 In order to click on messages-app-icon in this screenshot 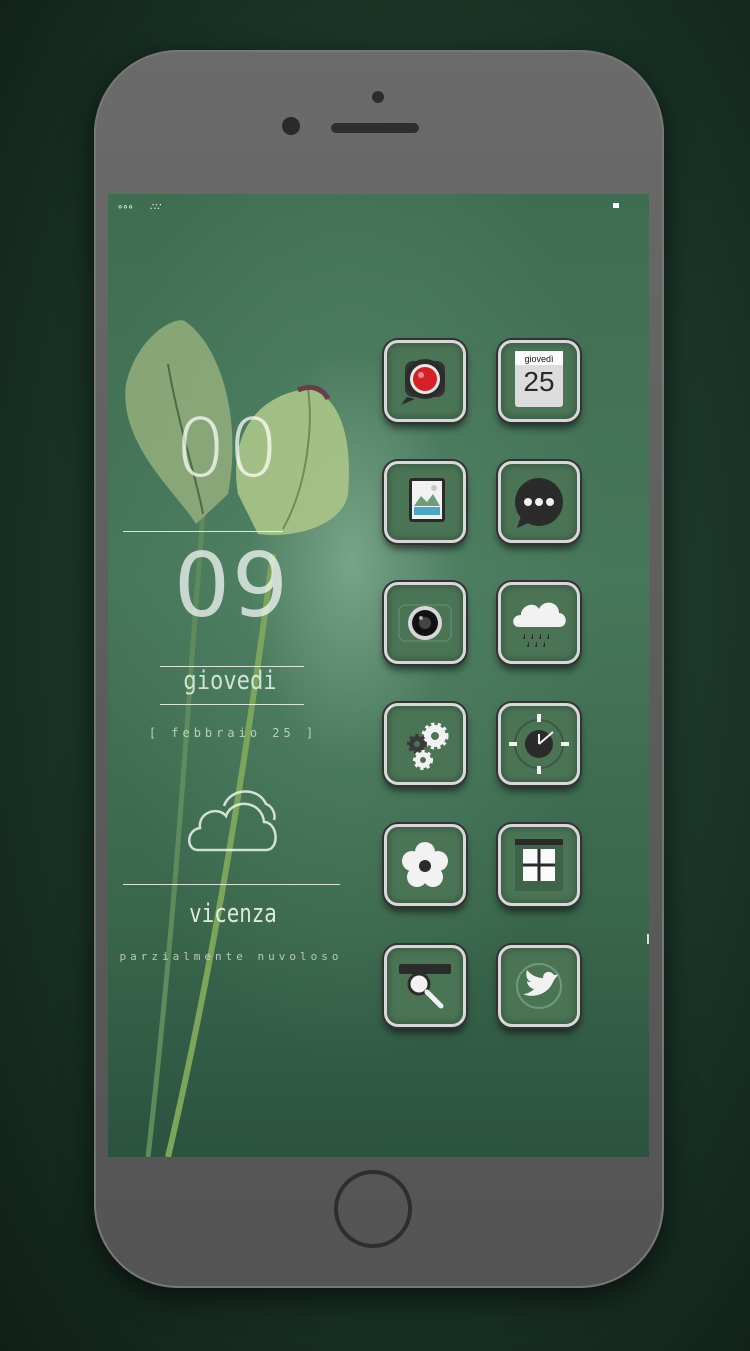, I will do `click(539, 502)`.